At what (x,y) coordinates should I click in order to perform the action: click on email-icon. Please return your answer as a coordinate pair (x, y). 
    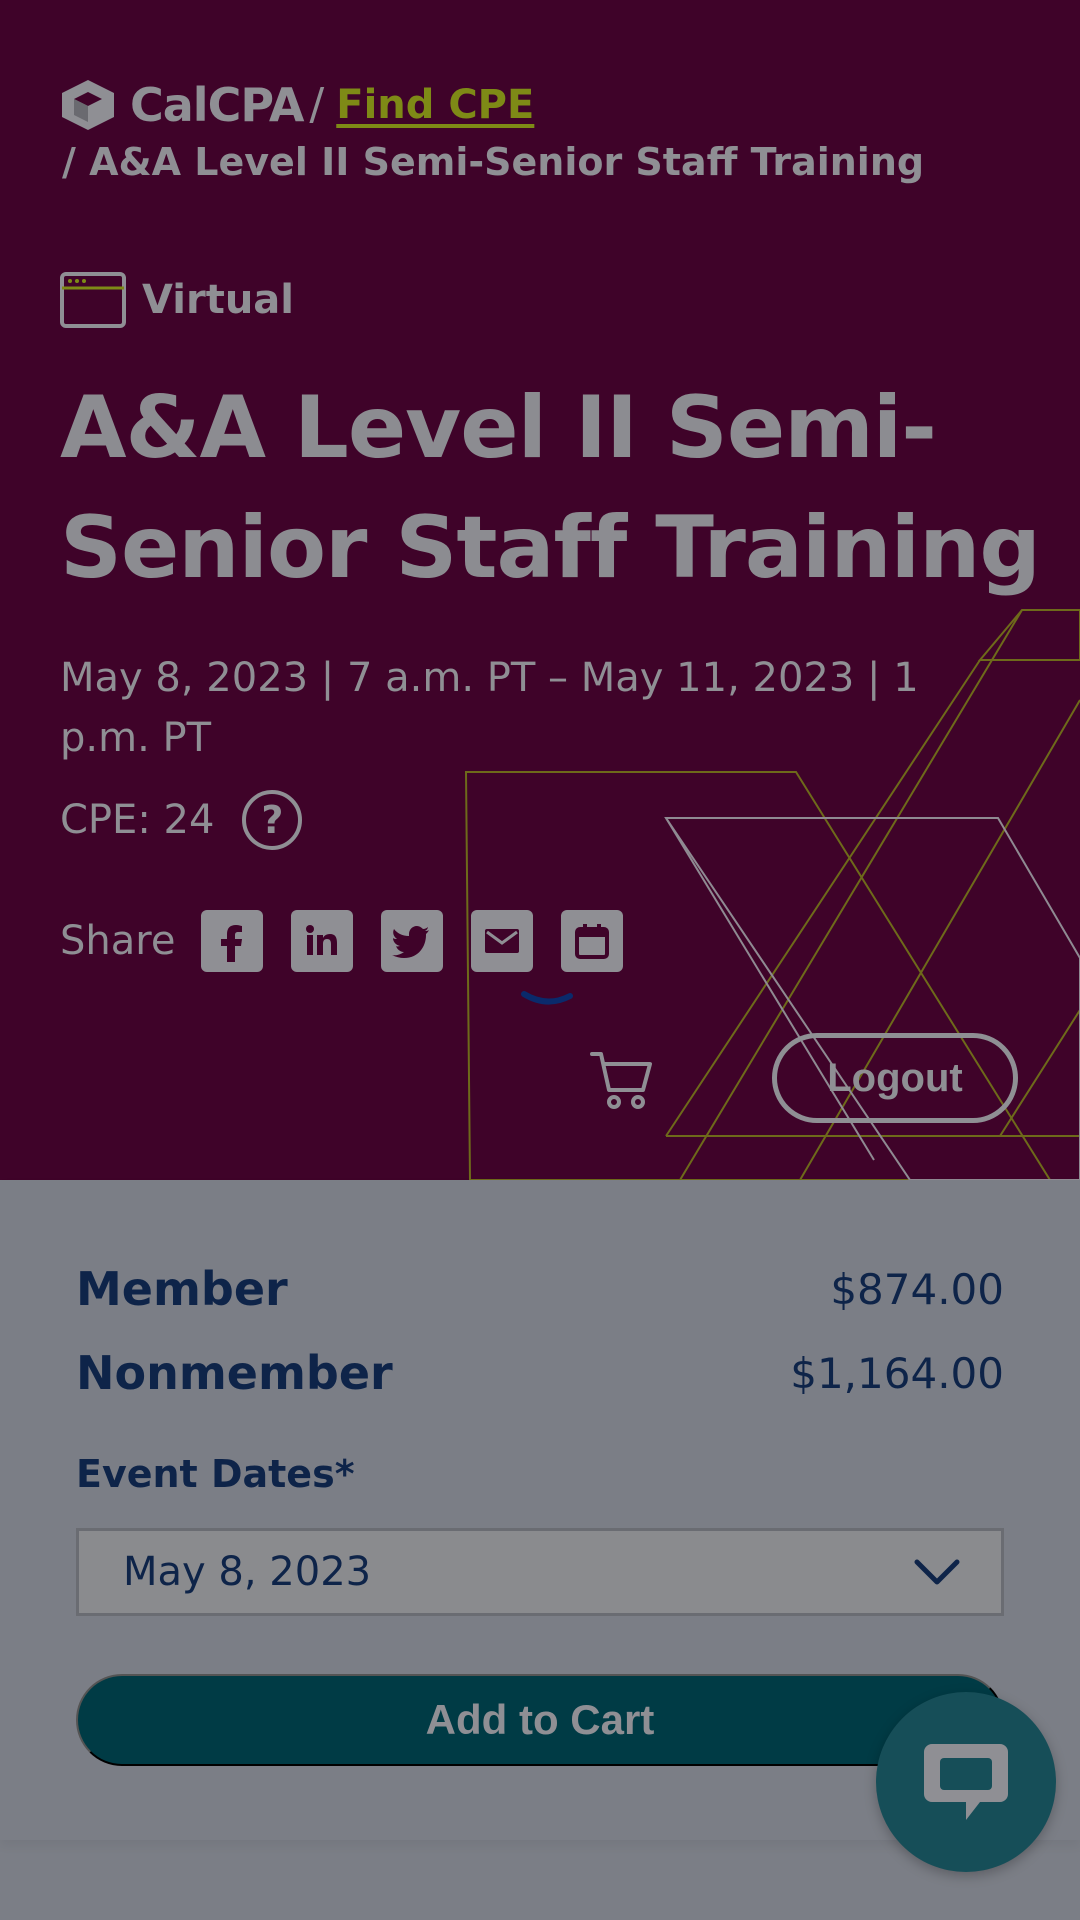
    Looking at the image, I should click on (502, 941).